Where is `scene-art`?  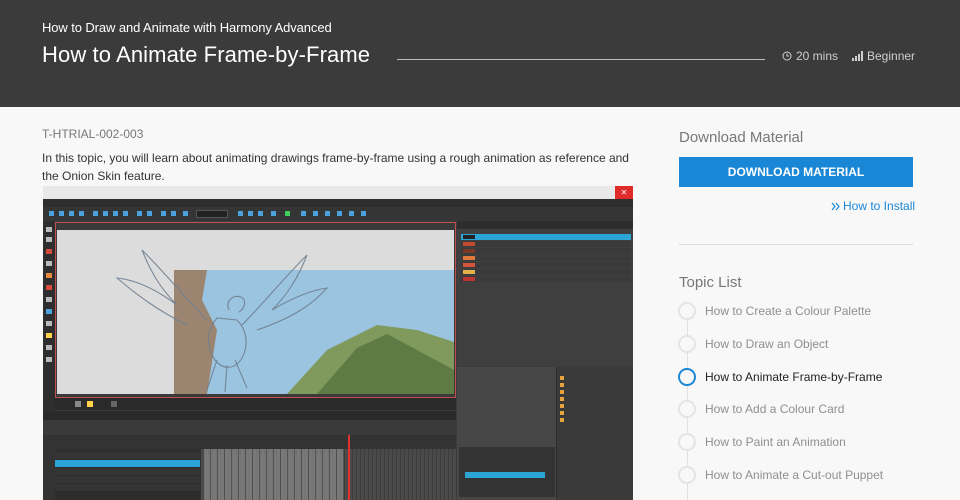 scene-art is located at coordinates (284, 321).